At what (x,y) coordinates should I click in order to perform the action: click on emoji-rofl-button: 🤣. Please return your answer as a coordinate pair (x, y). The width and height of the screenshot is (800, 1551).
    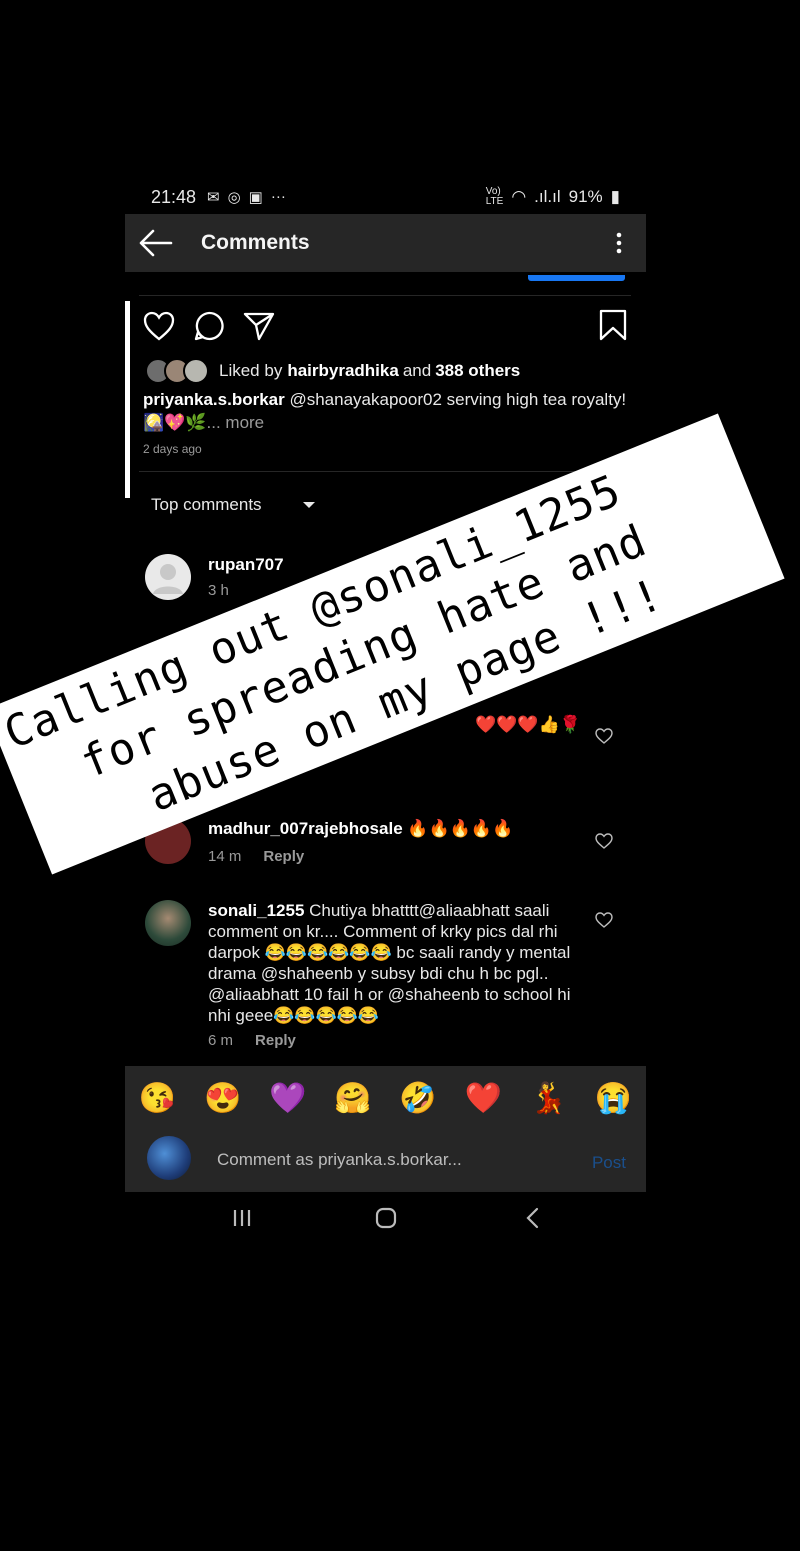
    Looking at the image, I should click on (417, 1098).